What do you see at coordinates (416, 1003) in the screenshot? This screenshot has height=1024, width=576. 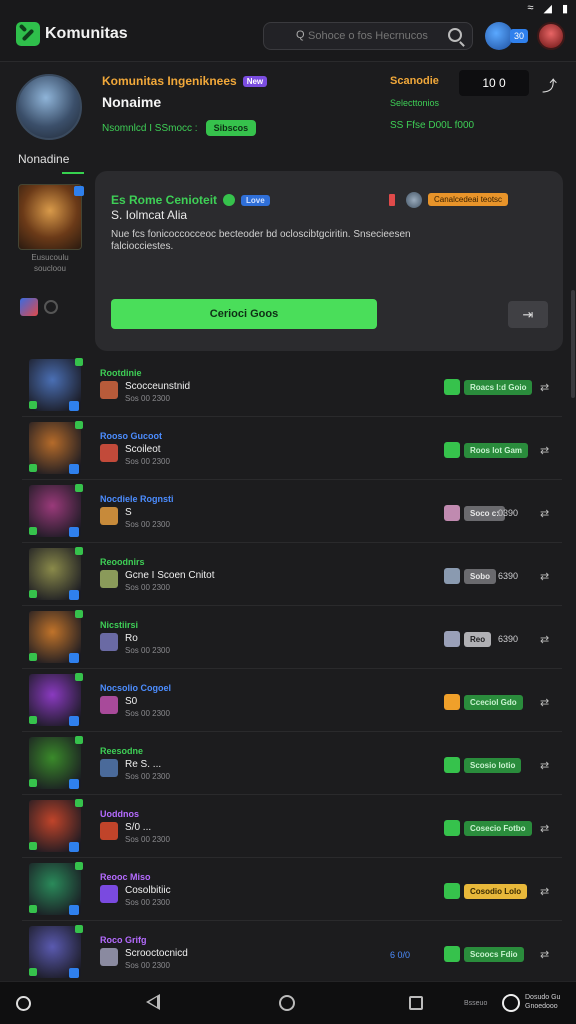 I see `recent-apps-icon` at bounding box center [416, 1003].